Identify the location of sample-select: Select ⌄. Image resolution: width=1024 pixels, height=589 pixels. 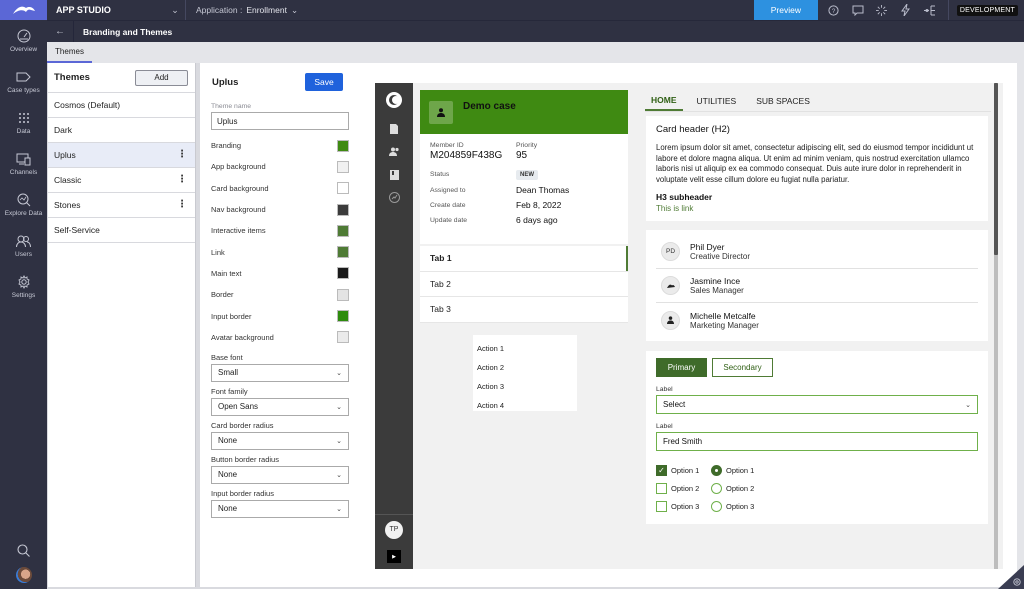
(817, 404).